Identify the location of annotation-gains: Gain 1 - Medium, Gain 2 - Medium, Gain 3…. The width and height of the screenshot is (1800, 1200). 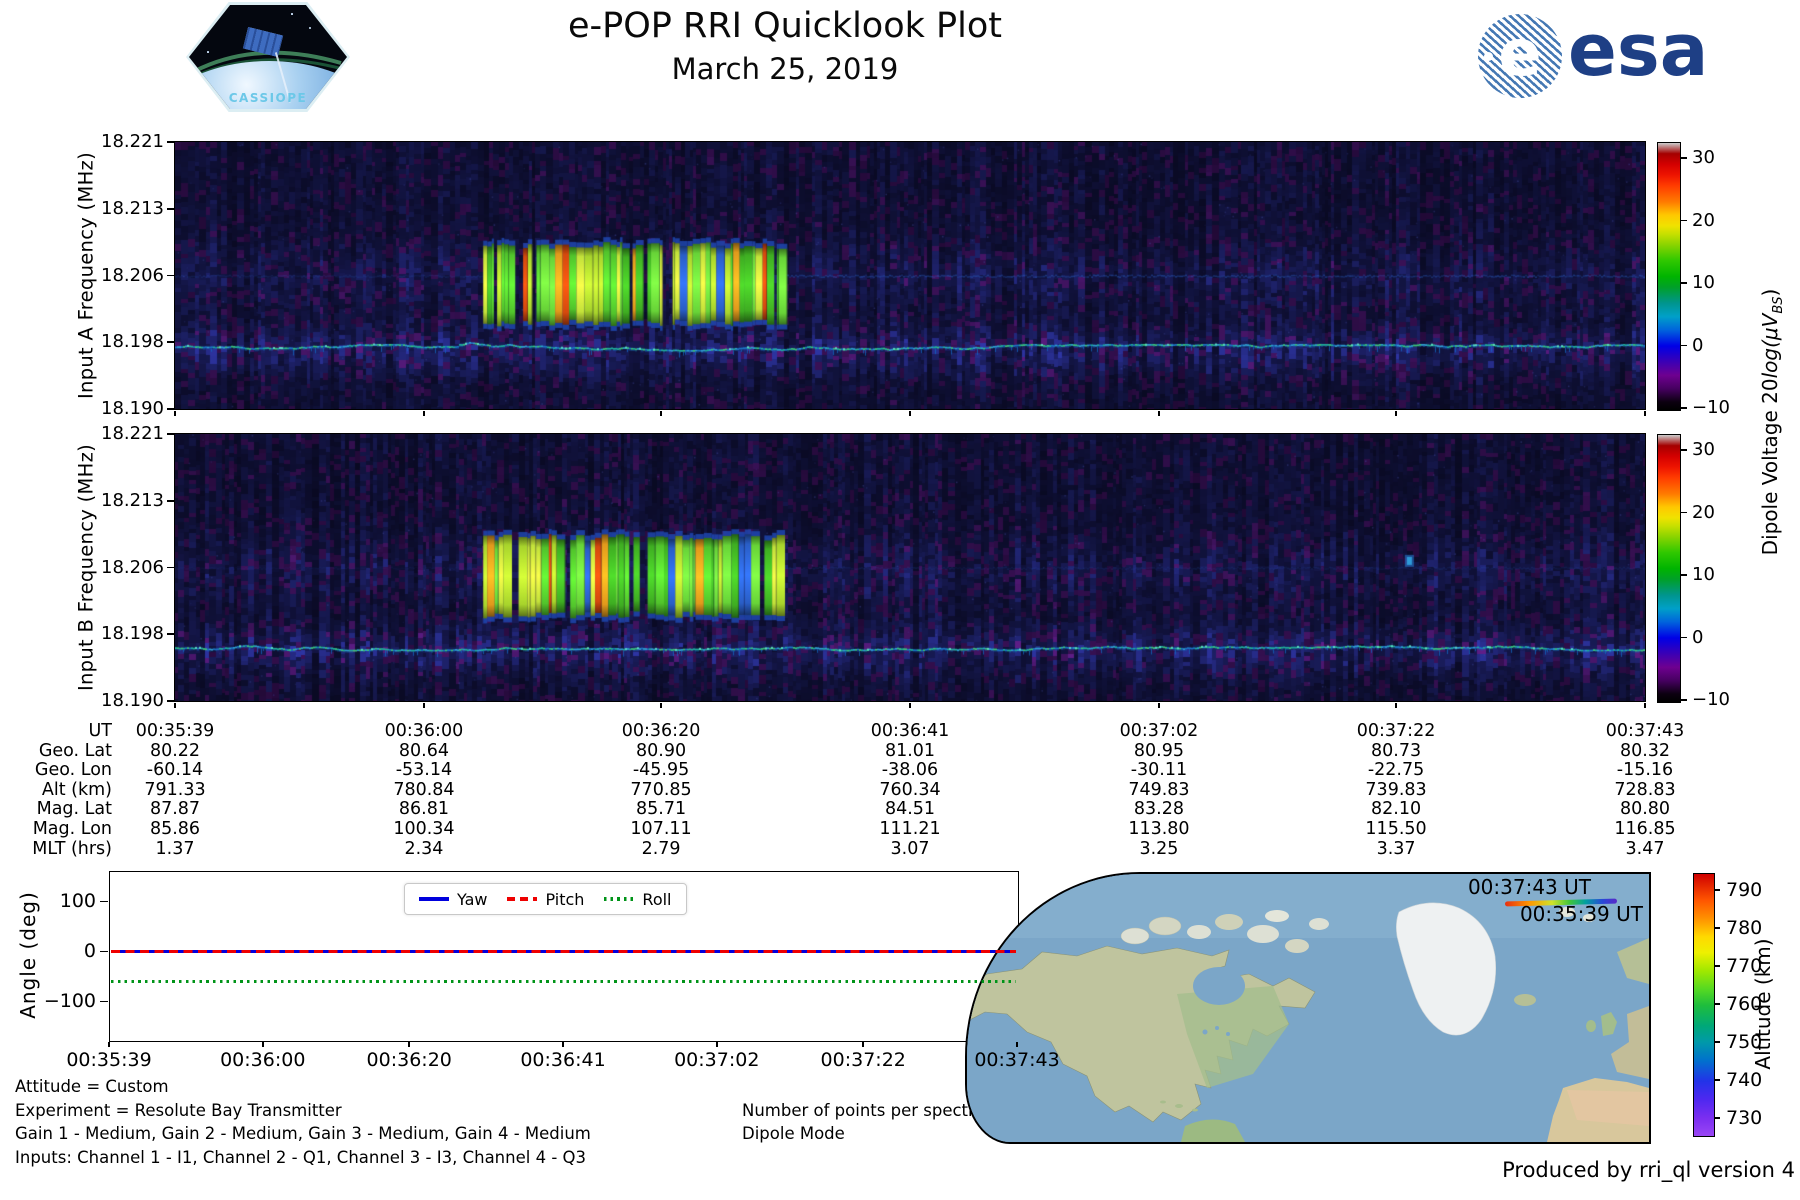
(303, 1133).